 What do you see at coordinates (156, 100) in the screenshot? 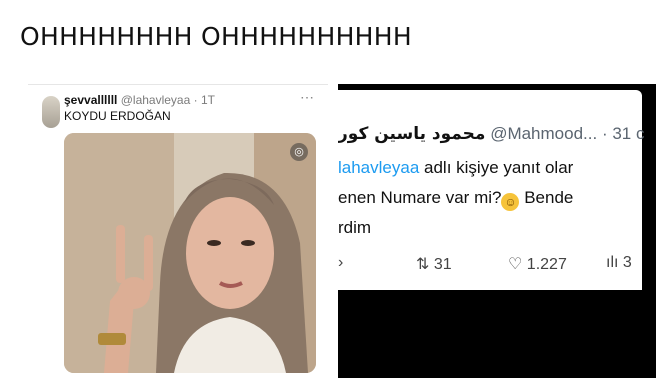
I see `handle: @lahavleyaa` at bounding box center [156, 100].